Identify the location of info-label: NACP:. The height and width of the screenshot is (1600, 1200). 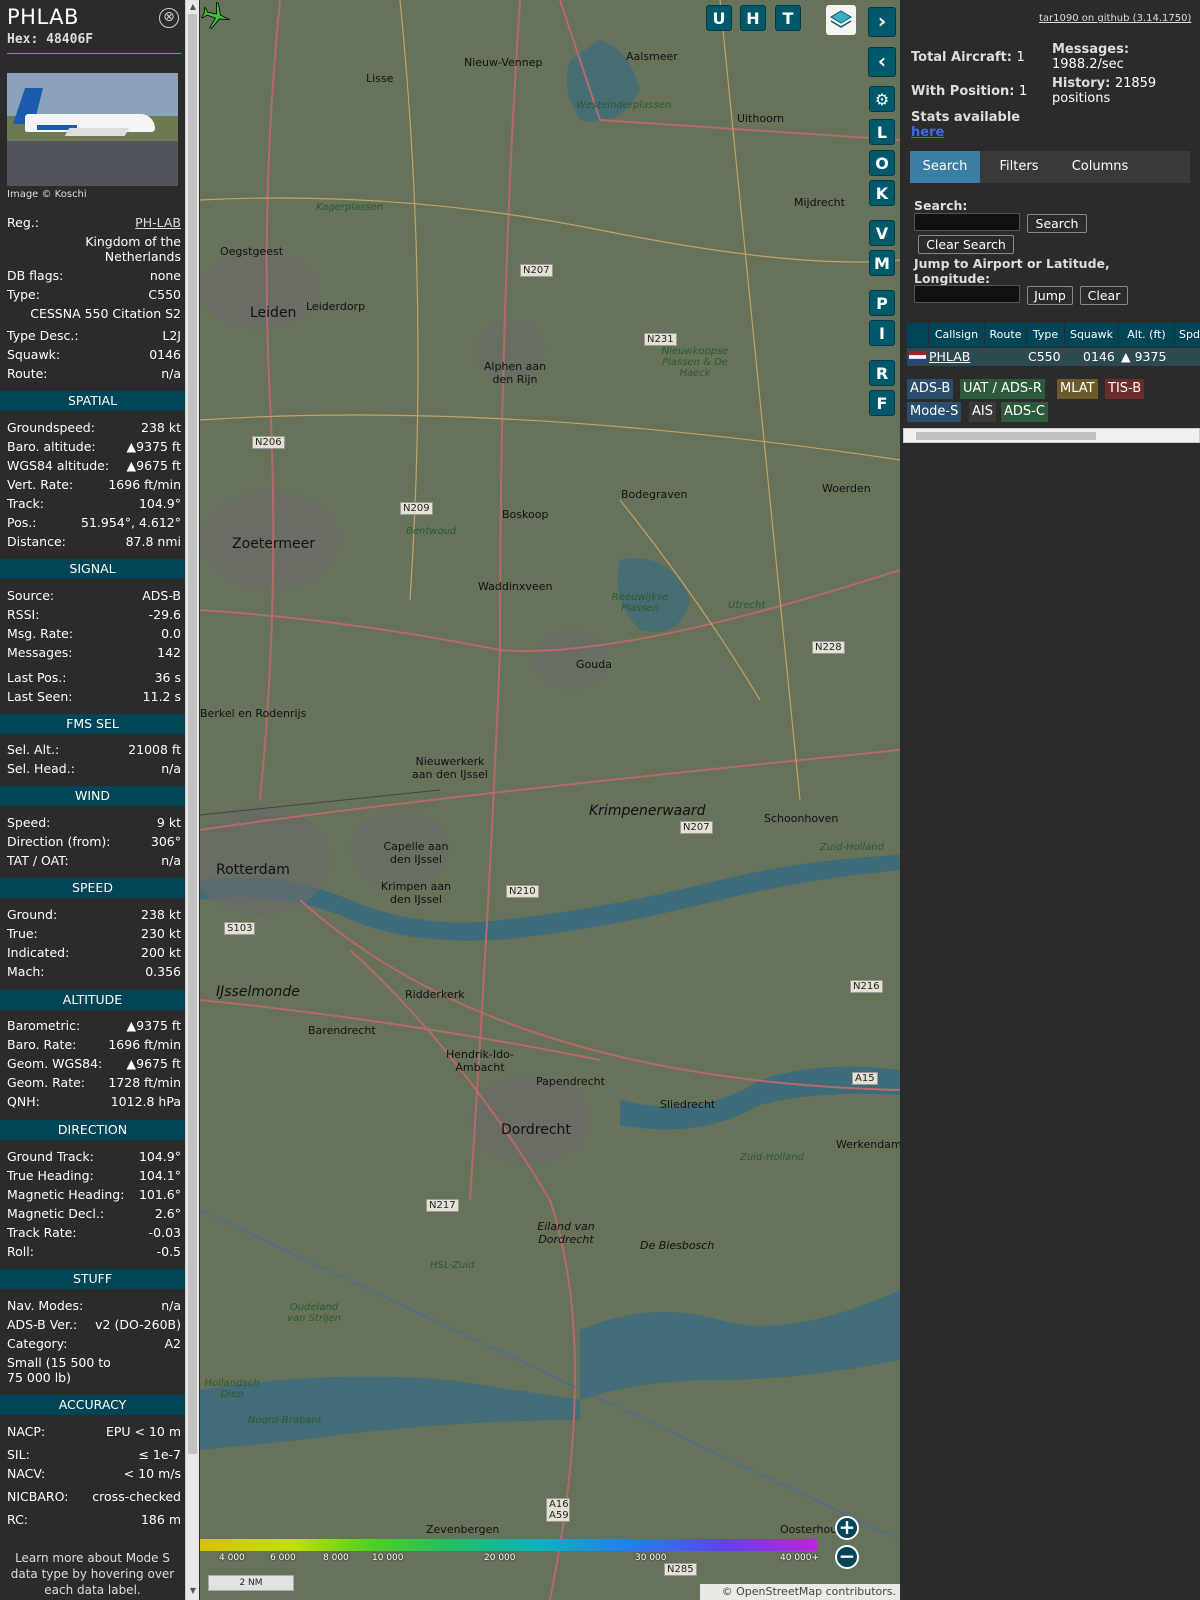
(26, 1431).